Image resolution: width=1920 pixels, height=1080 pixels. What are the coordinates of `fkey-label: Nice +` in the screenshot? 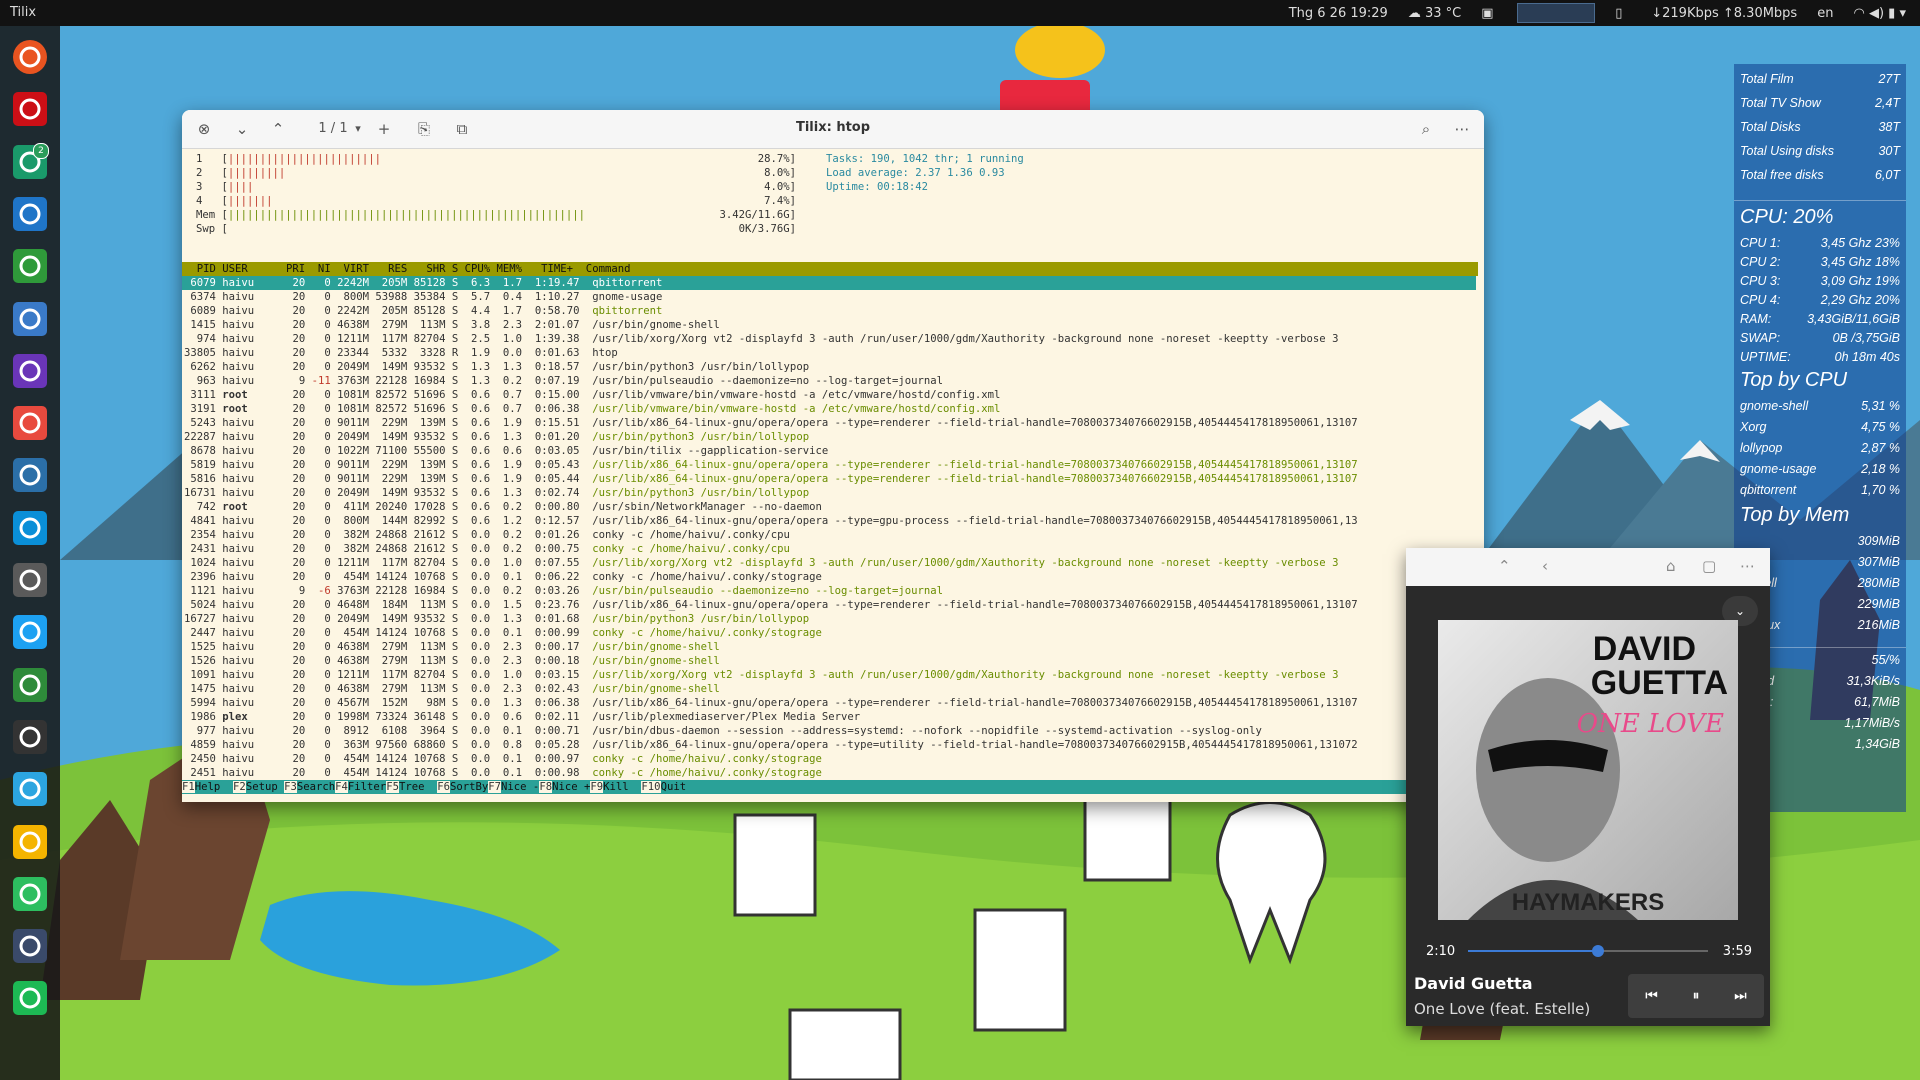 It's located at (571, 787).